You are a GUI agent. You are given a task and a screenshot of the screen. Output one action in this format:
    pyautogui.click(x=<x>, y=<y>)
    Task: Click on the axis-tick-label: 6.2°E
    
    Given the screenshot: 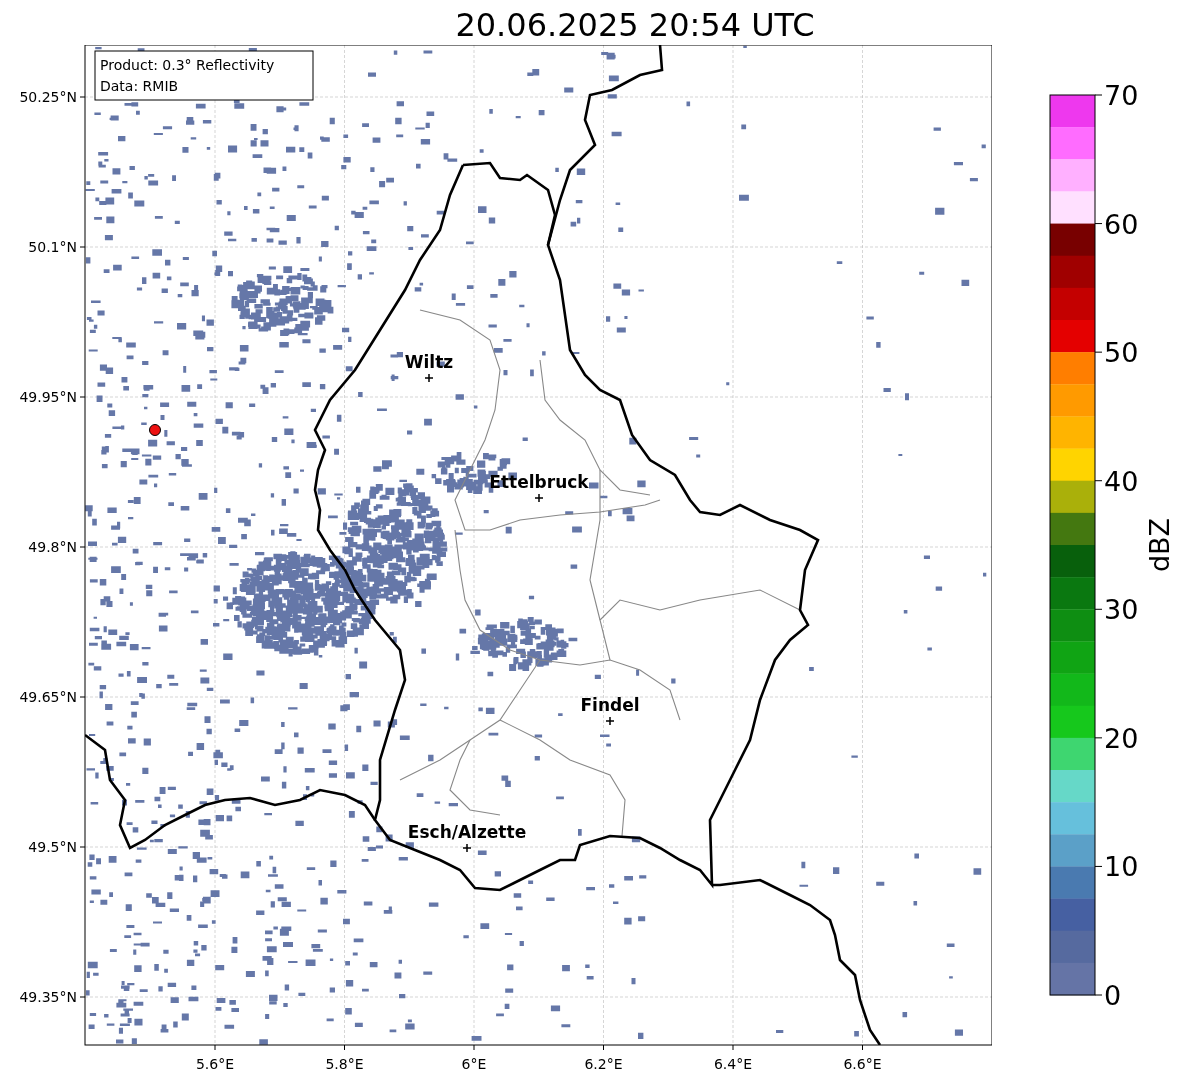 What is the action you would take?
    pyautogui.click(x=603, y=1064)
    